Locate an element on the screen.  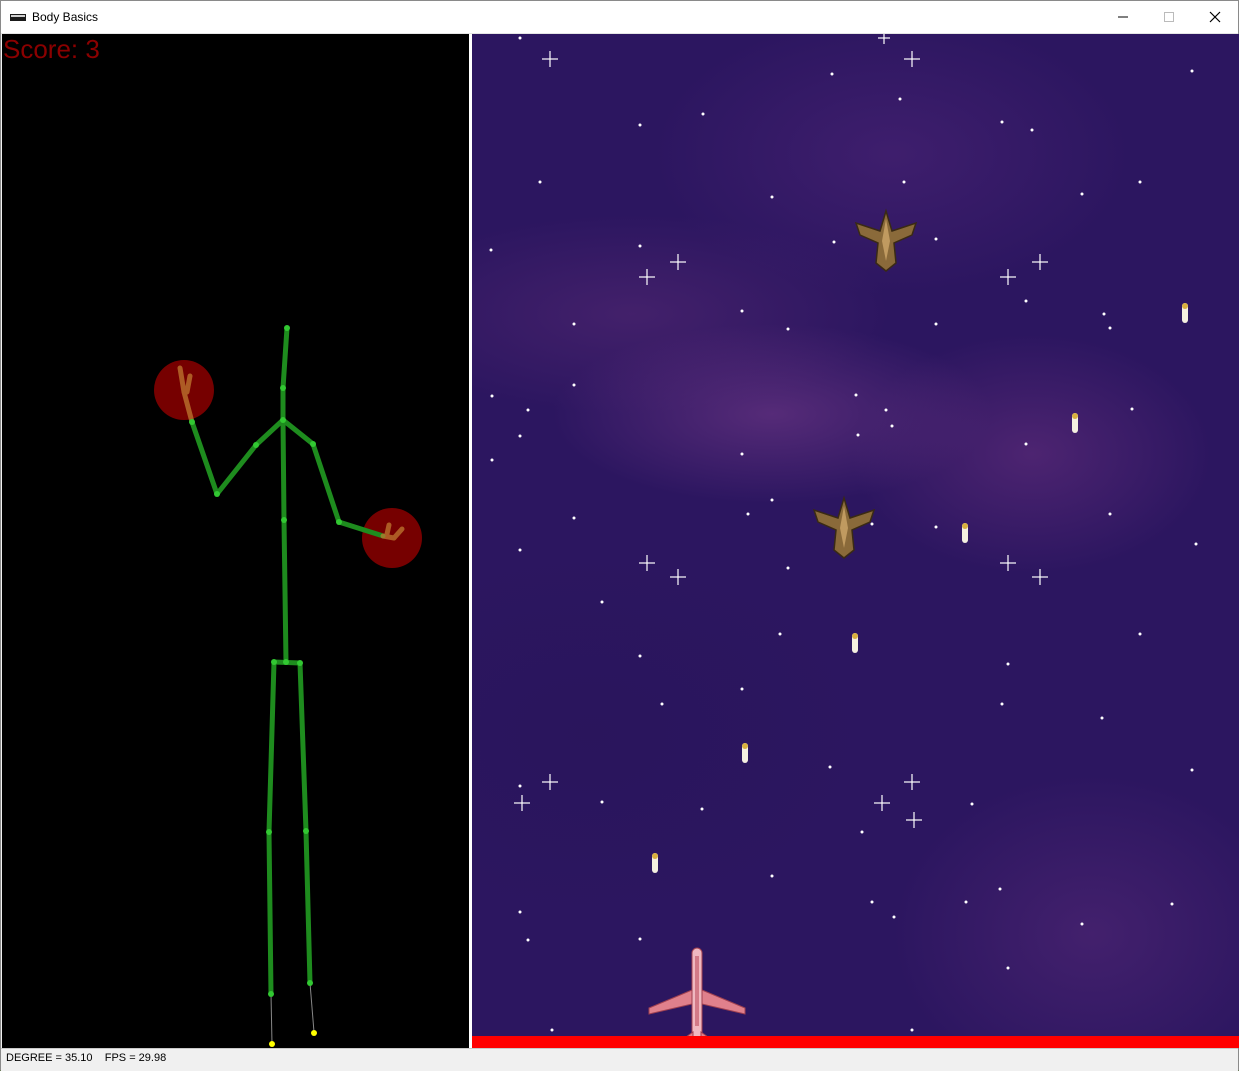
joints is located at coordinates (265, 661).